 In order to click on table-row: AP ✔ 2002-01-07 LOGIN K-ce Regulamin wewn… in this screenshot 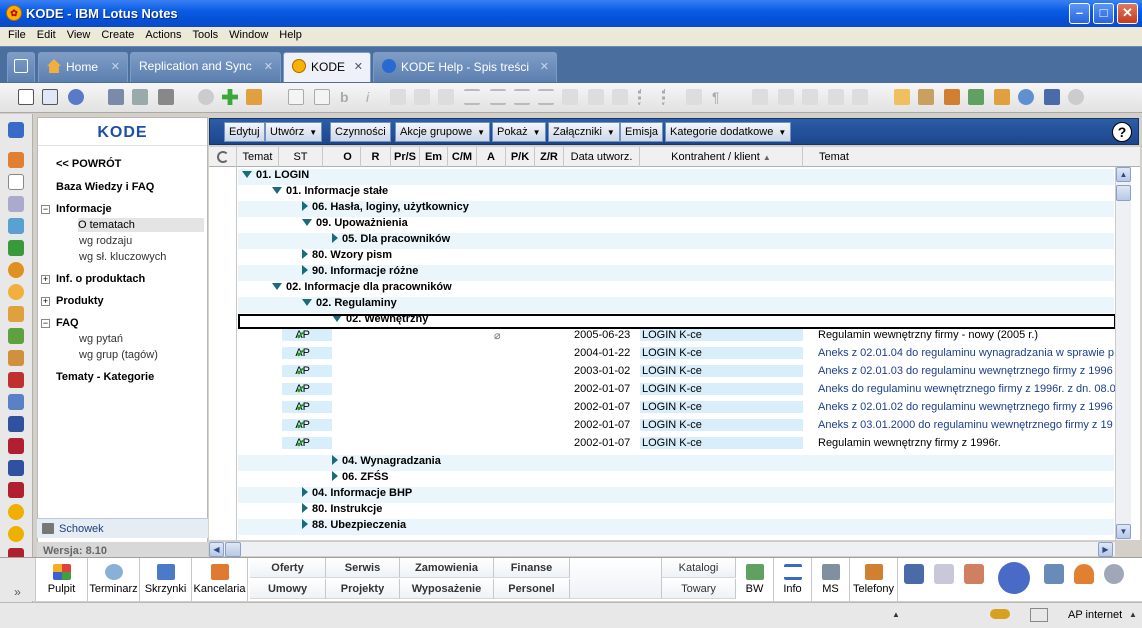, I will do `click(676, 445)`.